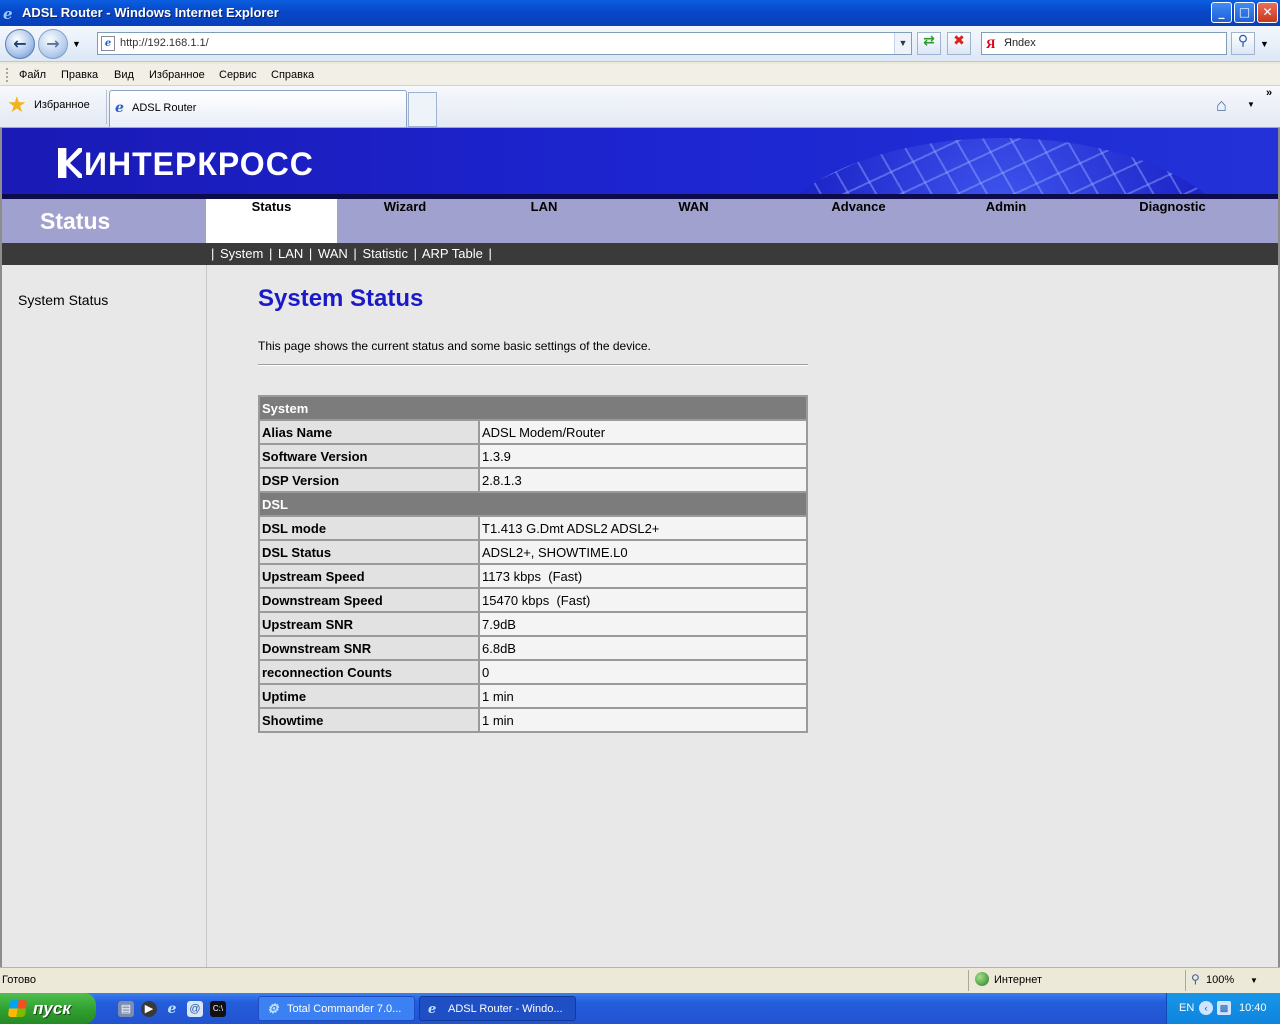 This screenshot has height=1024, width=1280. What do you see at coordinates (643, 576) in the screenshot?
I see `row-value: 1173 kbps (Fast)` at bounding box center [643, 576].